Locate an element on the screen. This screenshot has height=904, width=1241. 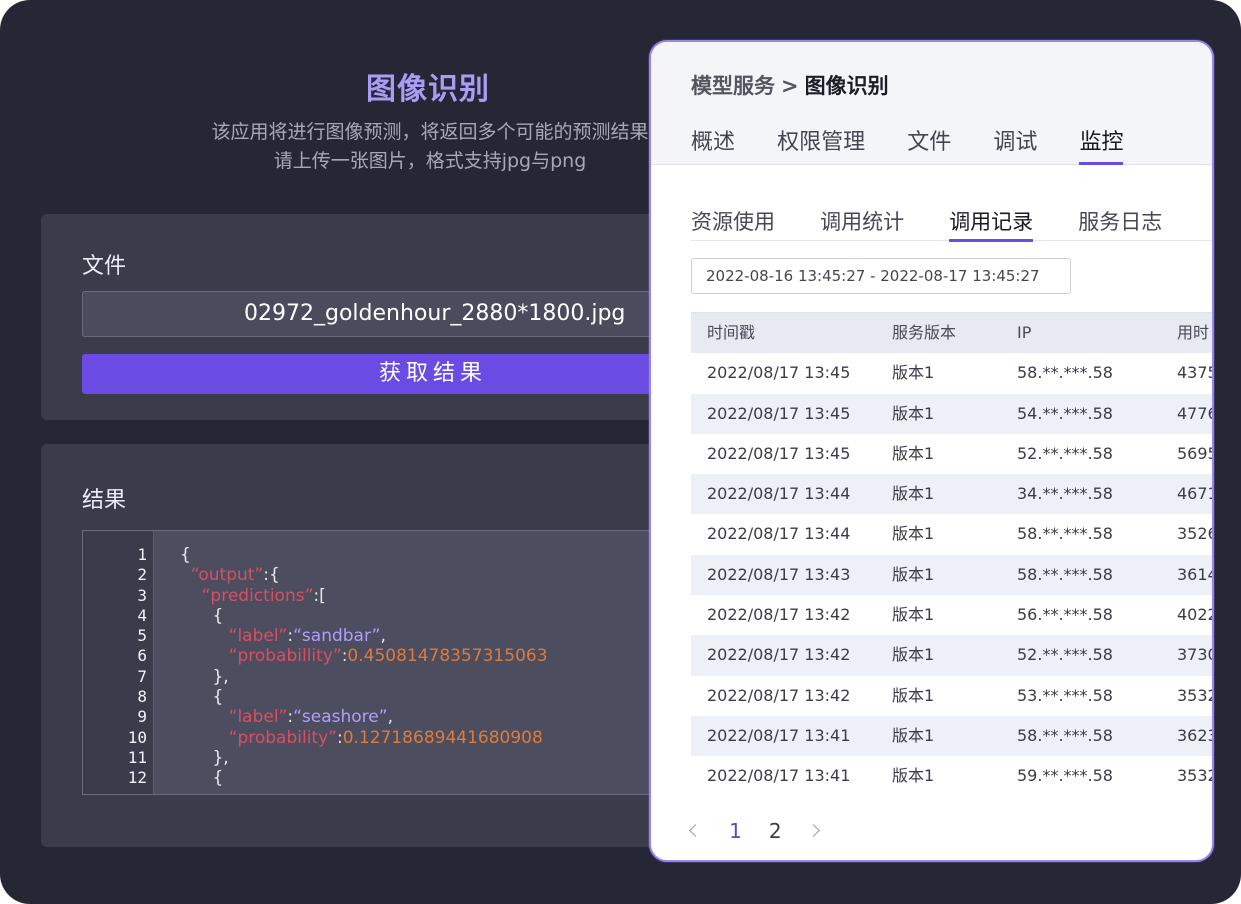
cell-ip: 34.**.***.58 is located at coordinates (1065, 494).